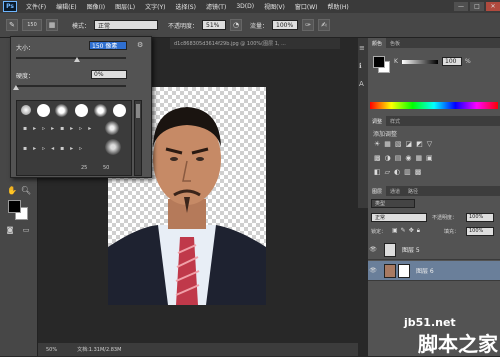 This screenshot has height=357, width=500. Describe the element at coordinates (140, 45) in the screenshot. I see `panel-settings-icon: ⚙` at that location.